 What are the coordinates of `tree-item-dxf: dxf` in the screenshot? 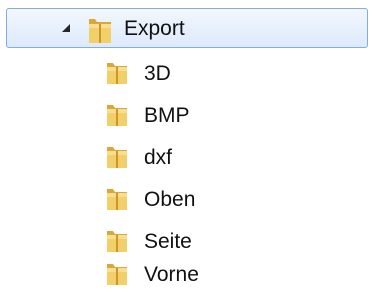 It's located at (186, 158).